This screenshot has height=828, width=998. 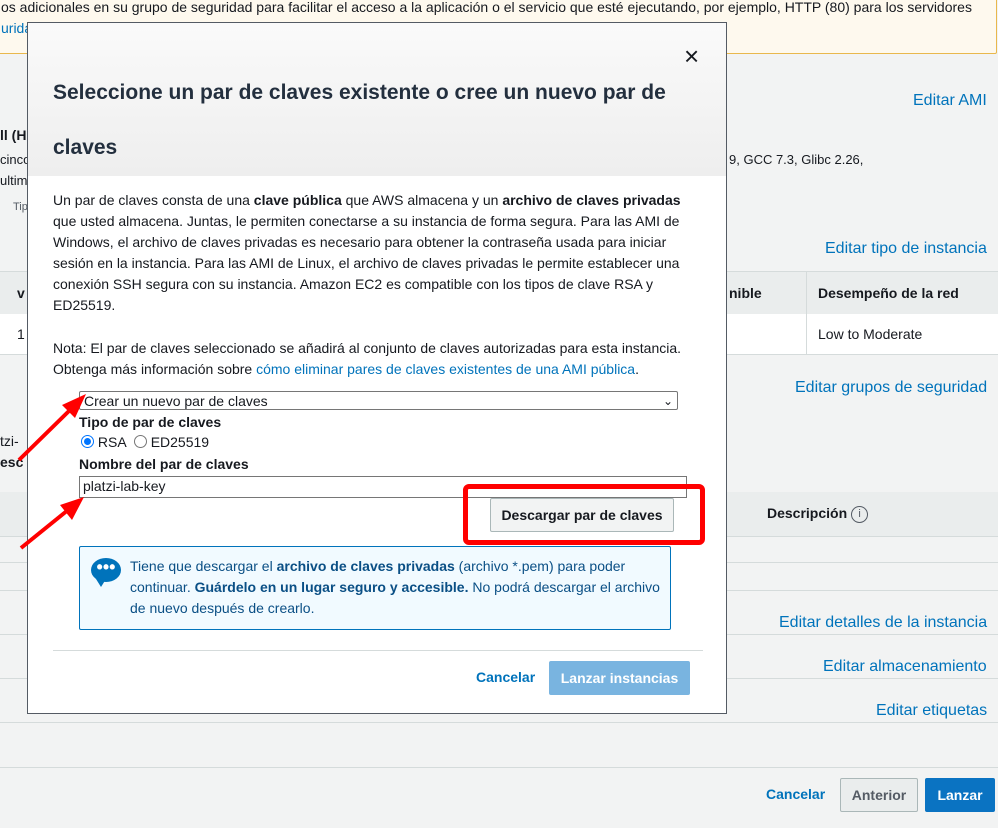 What do you see at coordinates (164, 464) in the screenshot?
I see `key-name-label: Nombre del par de claves` at bounding box center [164, 464].